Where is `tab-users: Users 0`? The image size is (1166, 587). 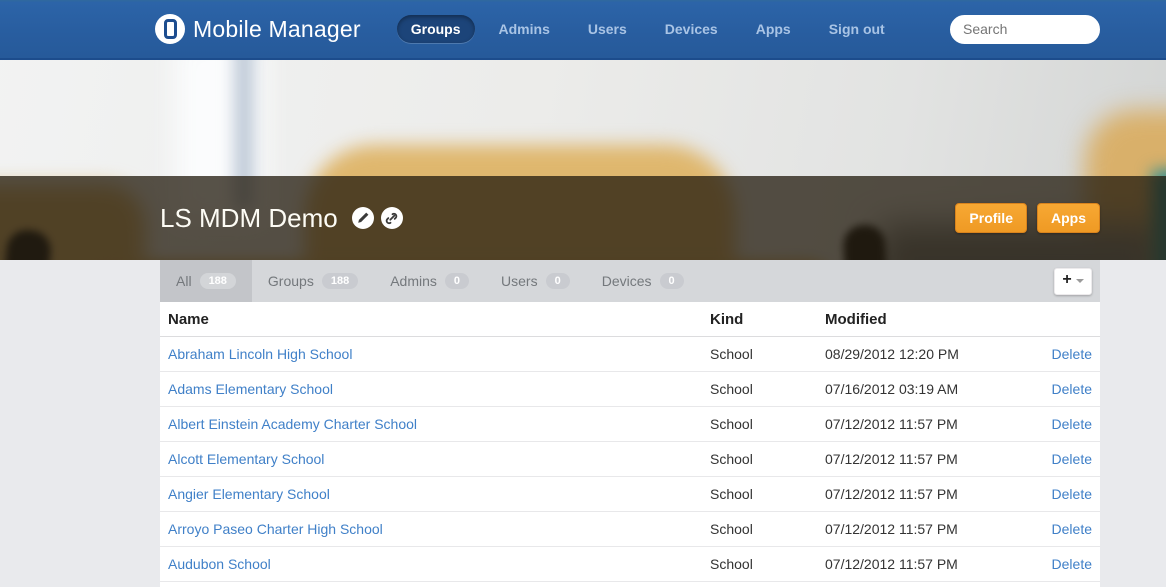 tab-users: Users 0 is located at coordinates (535, 281).